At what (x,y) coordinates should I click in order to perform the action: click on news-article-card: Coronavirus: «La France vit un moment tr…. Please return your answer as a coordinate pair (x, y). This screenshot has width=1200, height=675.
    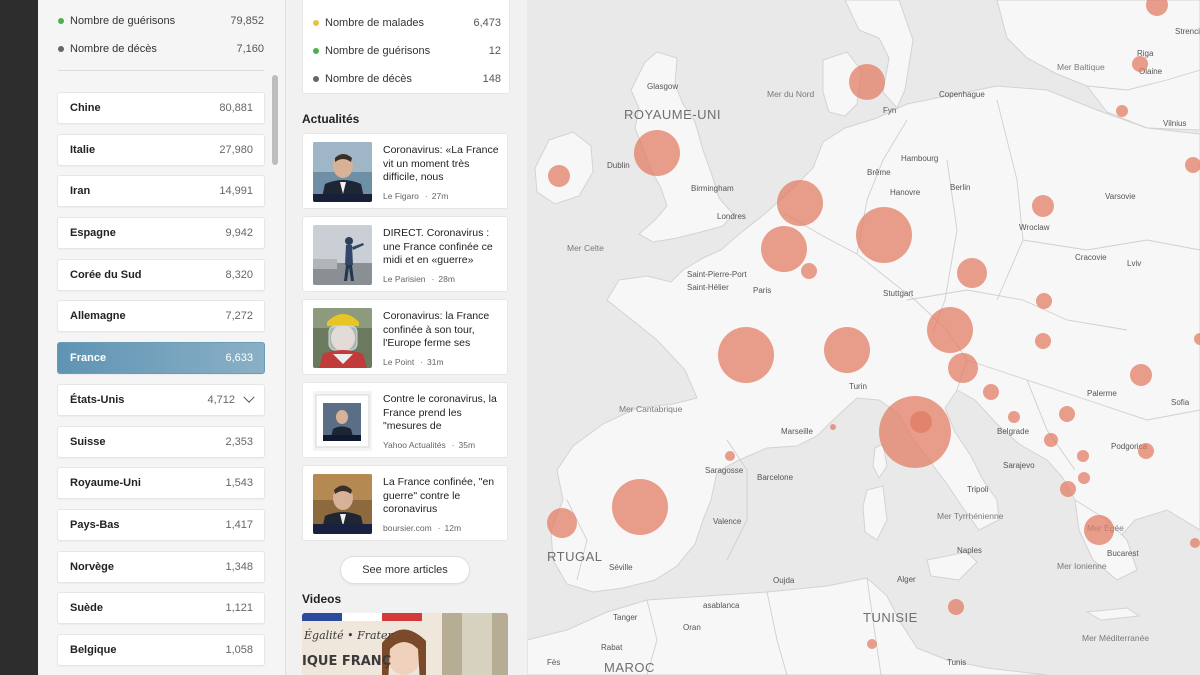
    Looking at the image, I should click on (405, 171).